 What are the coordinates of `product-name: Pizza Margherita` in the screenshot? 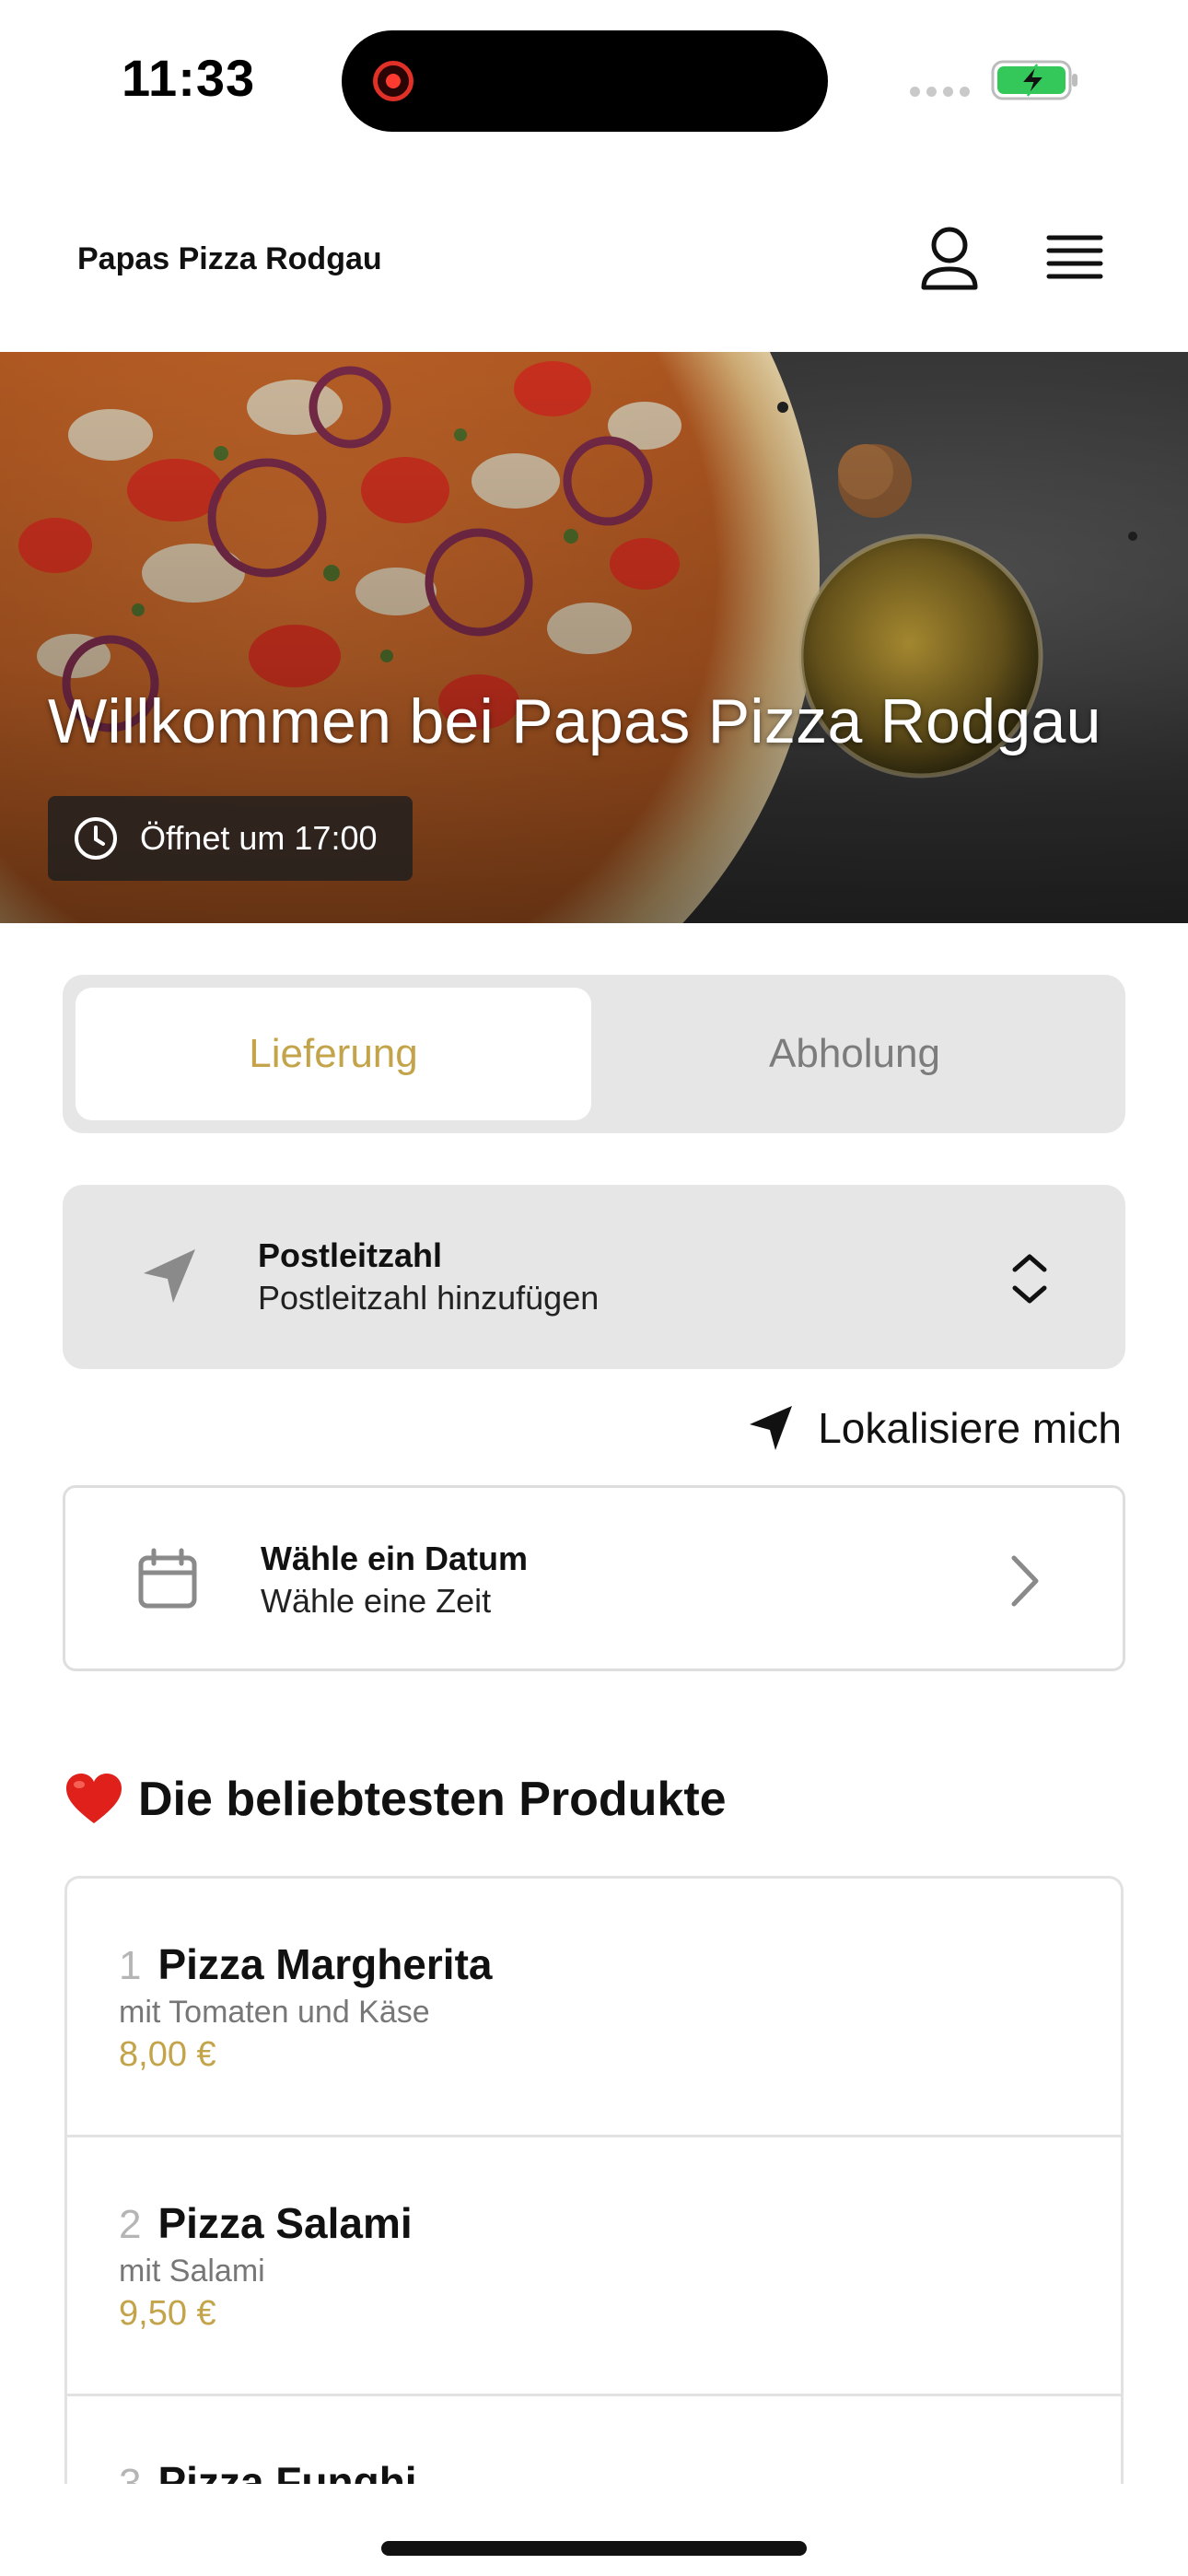 It's located at (325, 1964).